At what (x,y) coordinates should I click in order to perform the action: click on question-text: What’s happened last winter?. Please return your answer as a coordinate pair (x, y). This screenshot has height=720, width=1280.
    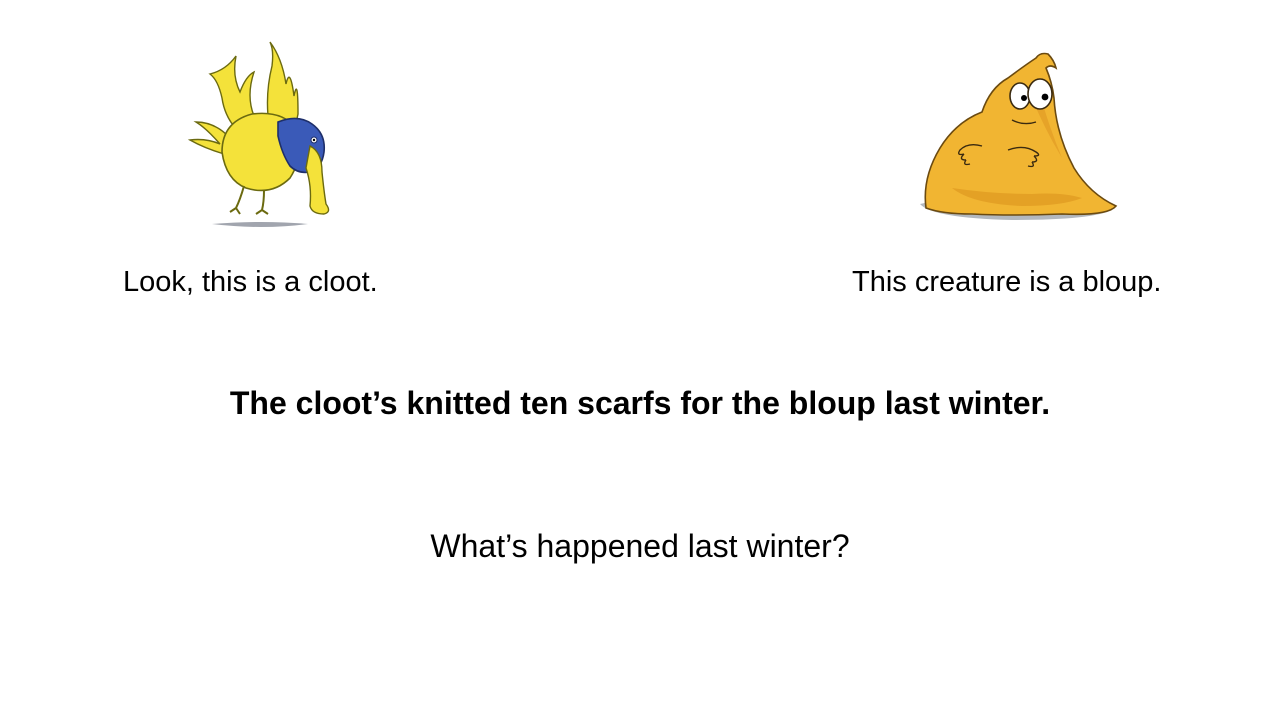
    Looking at the image, I should click on (640, 546).